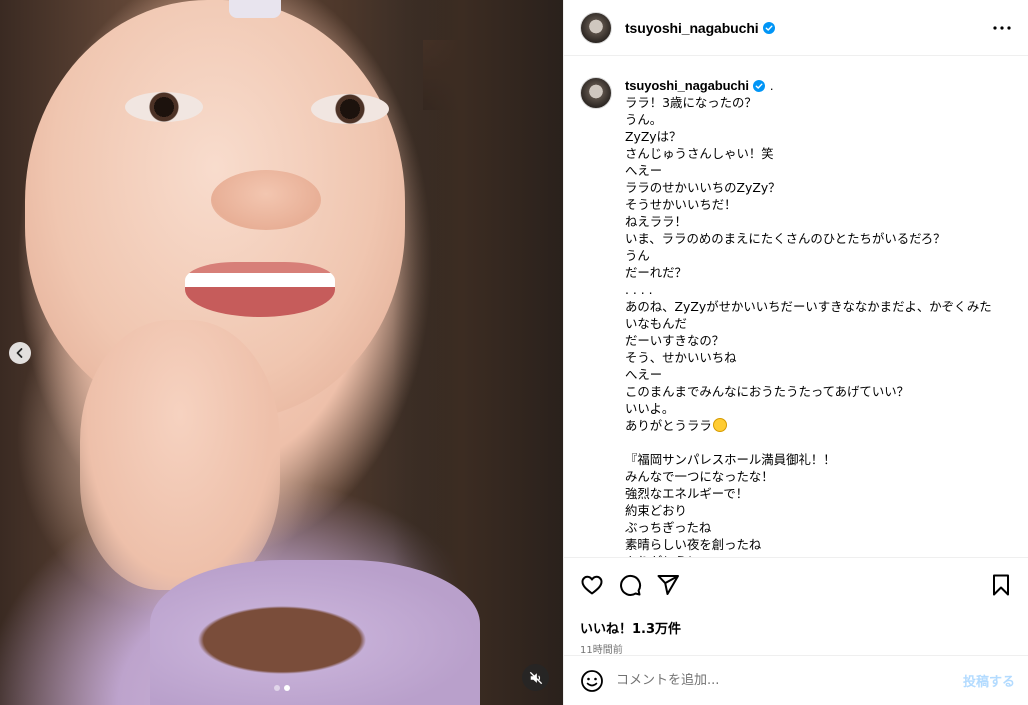 The image size is (1028, 705). What do you see at coordinates (668, 527) in the screenshot?
I see `caption-line: ぶっちぎったね` at bounding box center [668, 527].